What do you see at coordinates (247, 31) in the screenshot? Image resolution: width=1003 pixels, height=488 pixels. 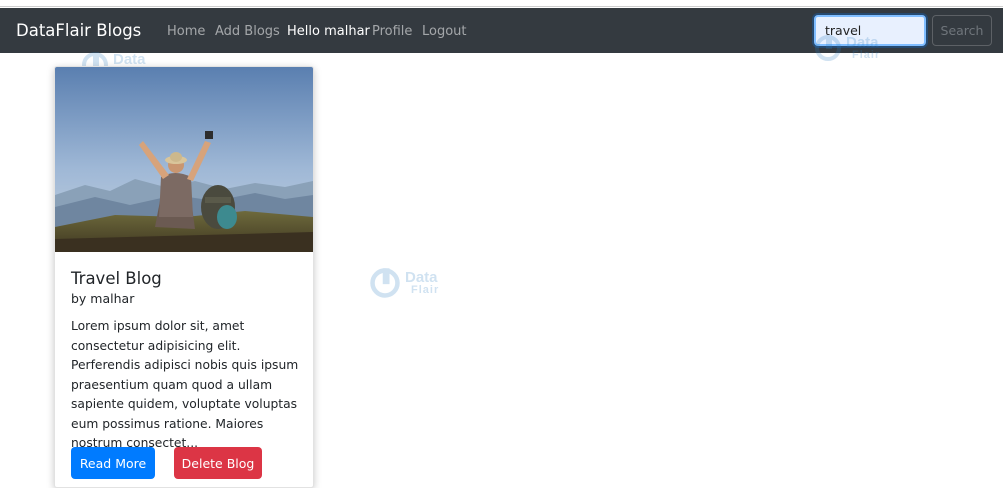 I see `nav-link-add-blogs: Add Blogs` at bounding box center [247, 31].